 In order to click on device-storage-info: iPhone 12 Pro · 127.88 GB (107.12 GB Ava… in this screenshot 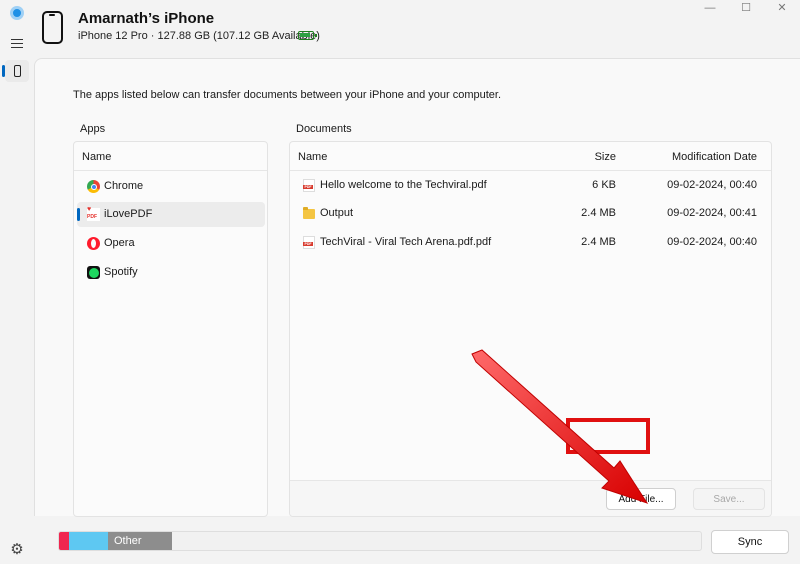, I will do `click(199, 36)`.